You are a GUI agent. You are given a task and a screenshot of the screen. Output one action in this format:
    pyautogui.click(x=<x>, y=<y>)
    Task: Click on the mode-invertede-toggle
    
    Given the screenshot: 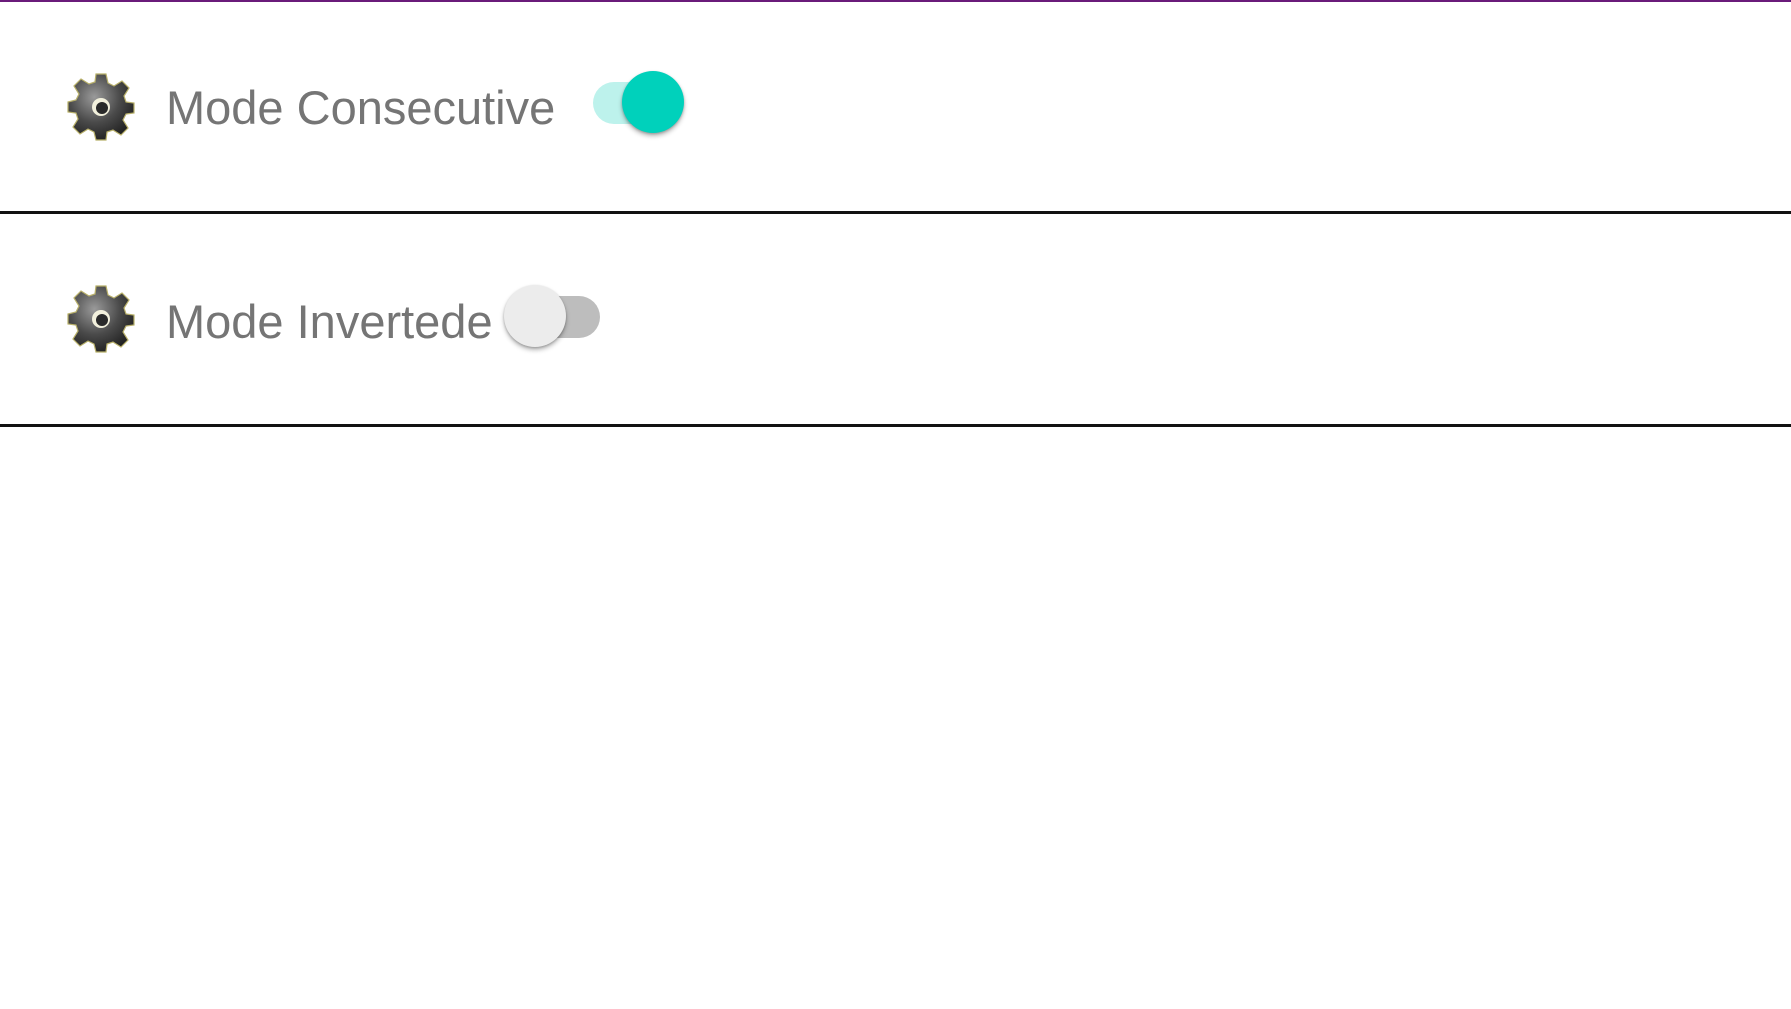 What is the action you would take?
    pyautogui.click(x=558, y=311)
    